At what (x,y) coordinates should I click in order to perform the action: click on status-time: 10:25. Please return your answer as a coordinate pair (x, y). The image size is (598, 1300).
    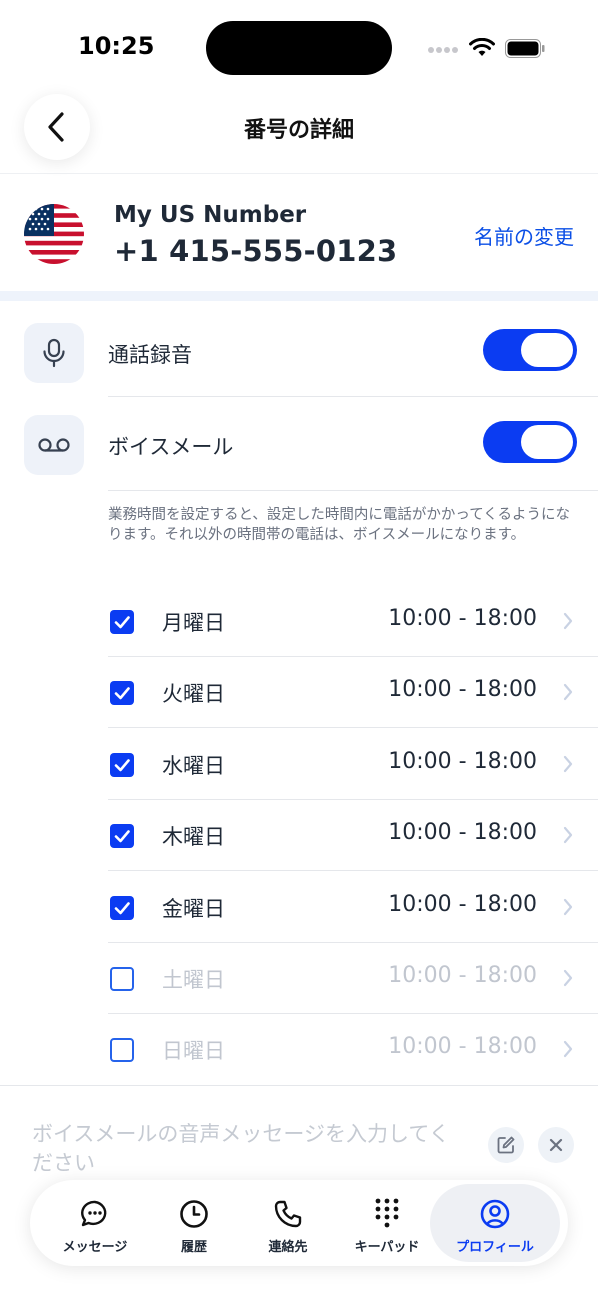
    Looking at the image, I should click on (116, 46).